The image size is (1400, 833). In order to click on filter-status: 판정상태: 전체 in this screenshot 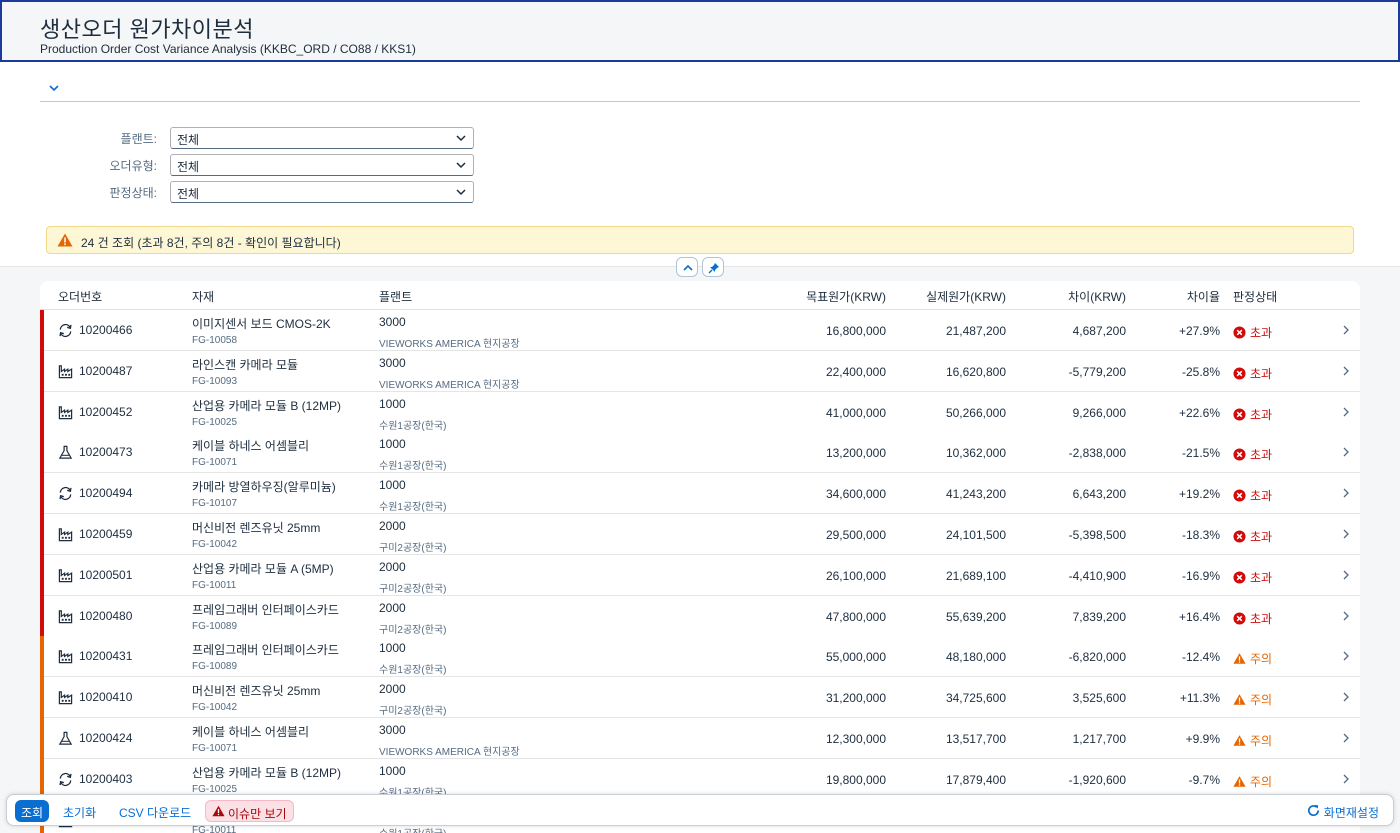, I will do `click(270, 192)`.